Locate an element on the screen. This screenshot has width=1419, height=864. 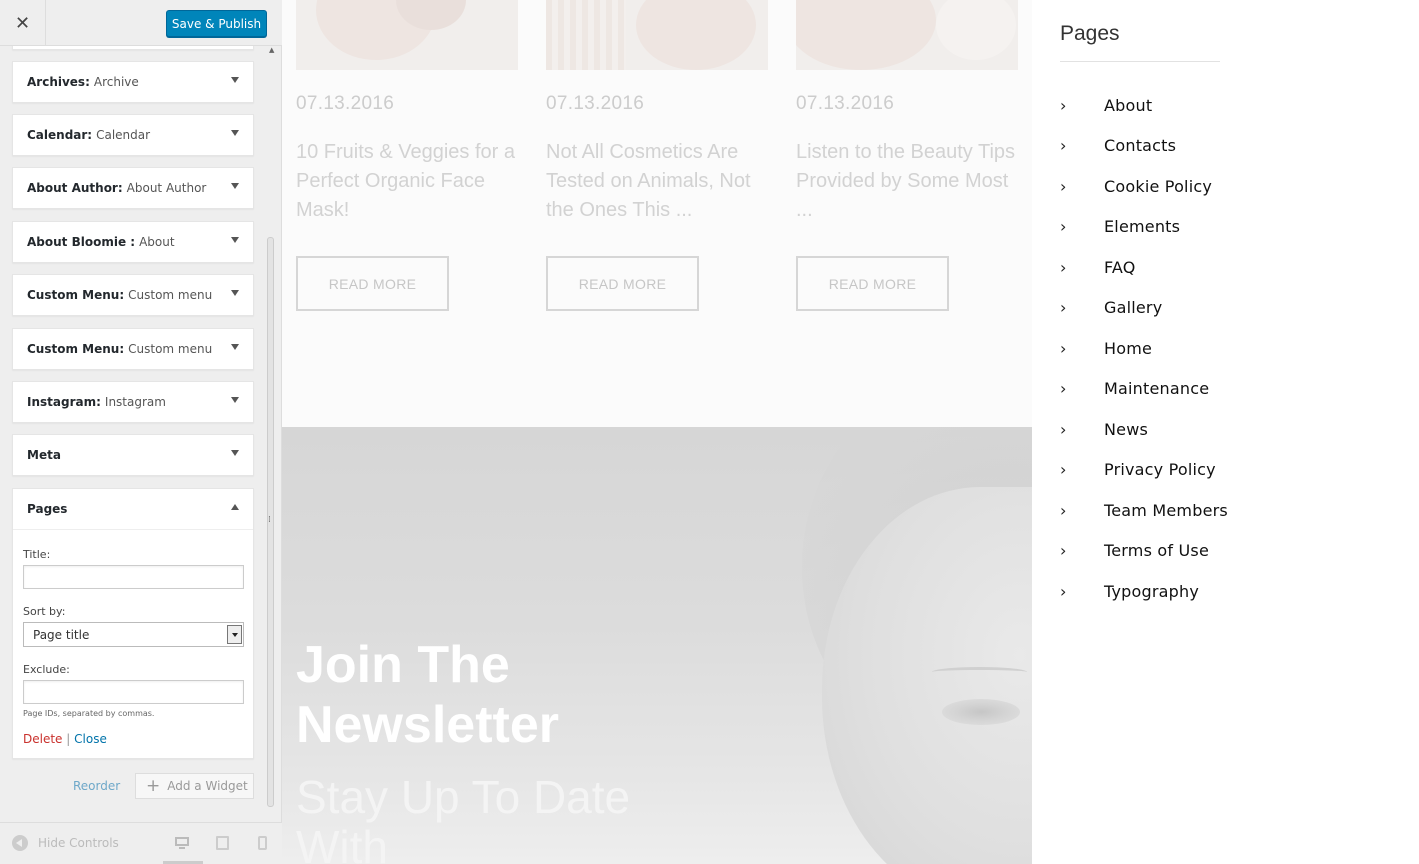
page-link: Contacts is located at coordinates (1140, 145).